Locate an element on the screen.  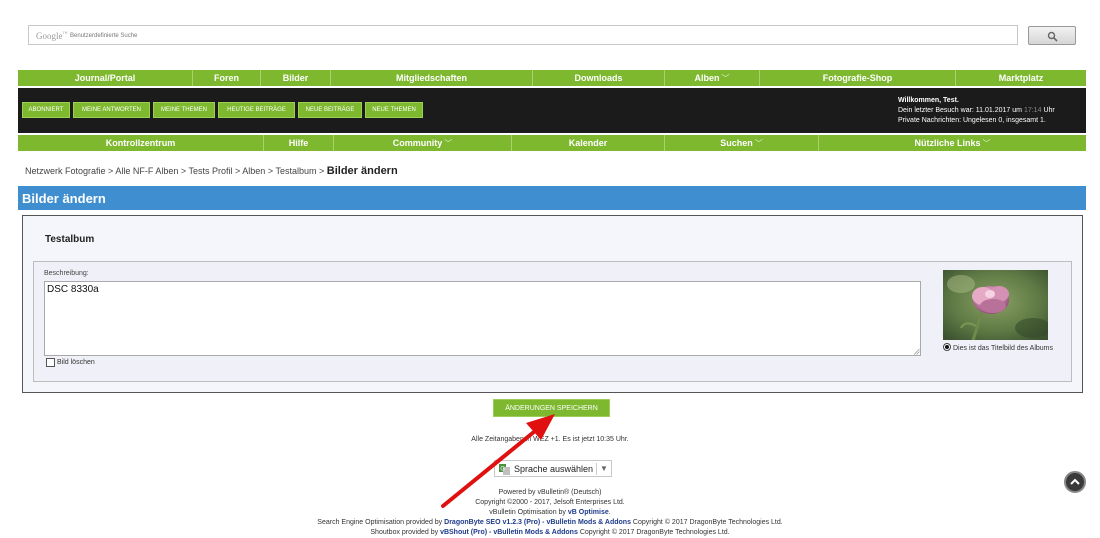
language-select-label: Sprache auswählen is located at coordinates (554, 469).